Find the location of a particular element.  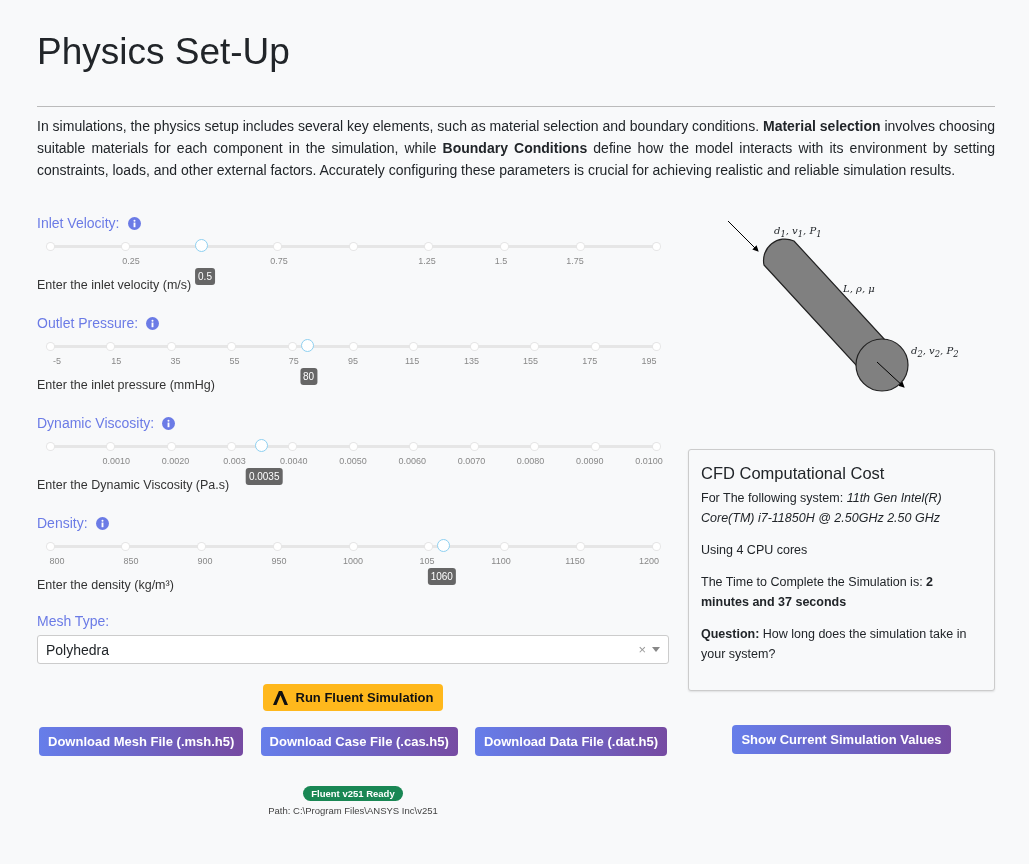

status-badge: Fluent v251 Ready is located at coordinates (353, 793).